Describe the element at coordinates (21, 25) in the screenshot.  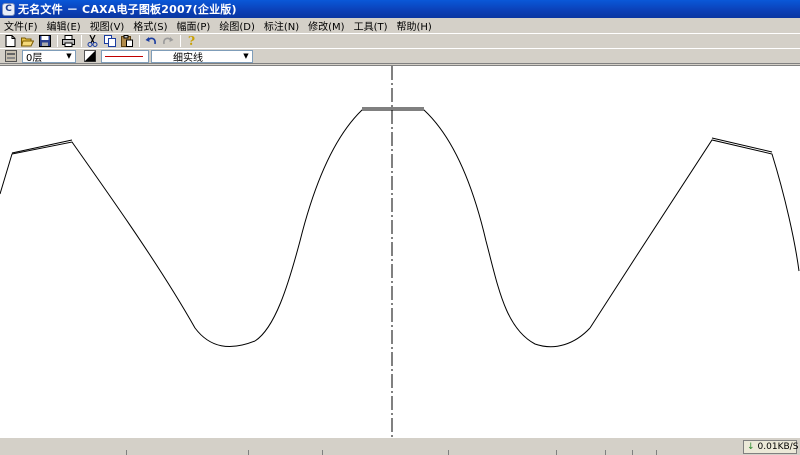
I see `menu-file: 文件(F)` at that location.